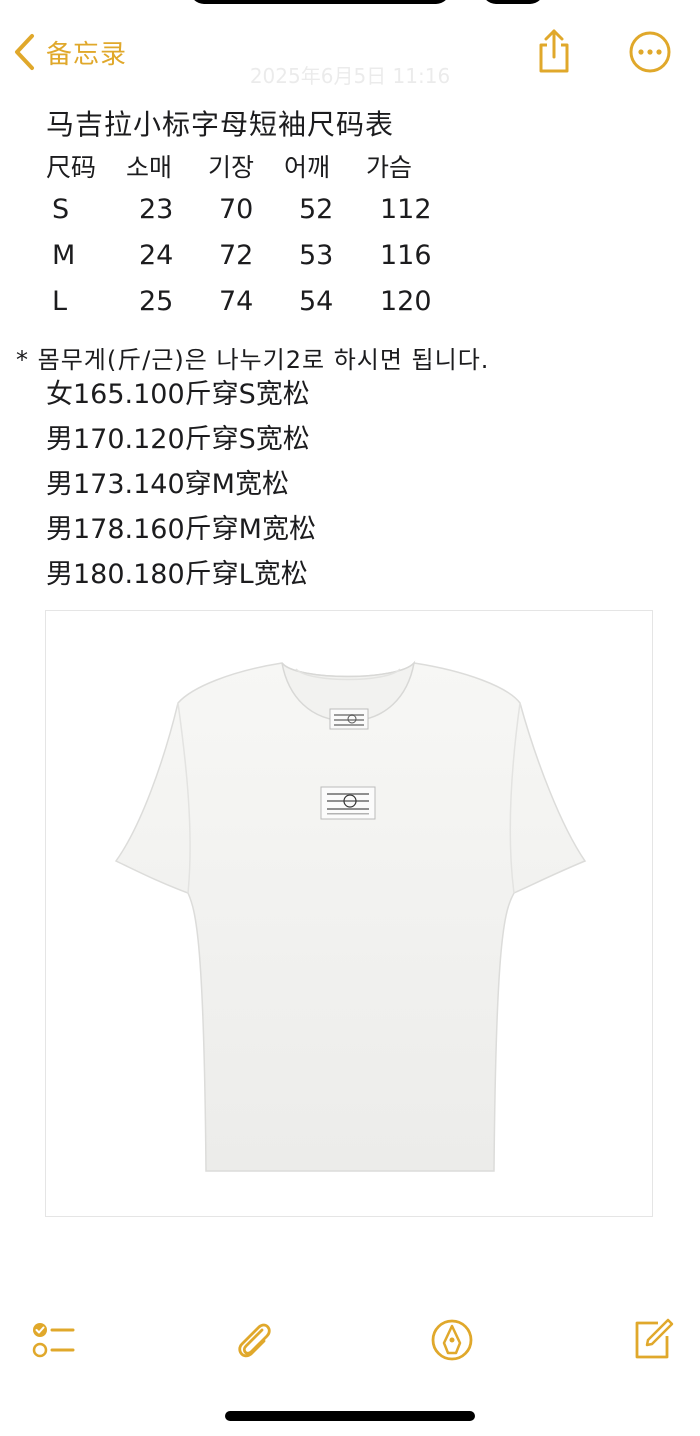 The width and height of the screenshot is (700, 1436). I want to click on table-cell: 112, so click(406, 209).